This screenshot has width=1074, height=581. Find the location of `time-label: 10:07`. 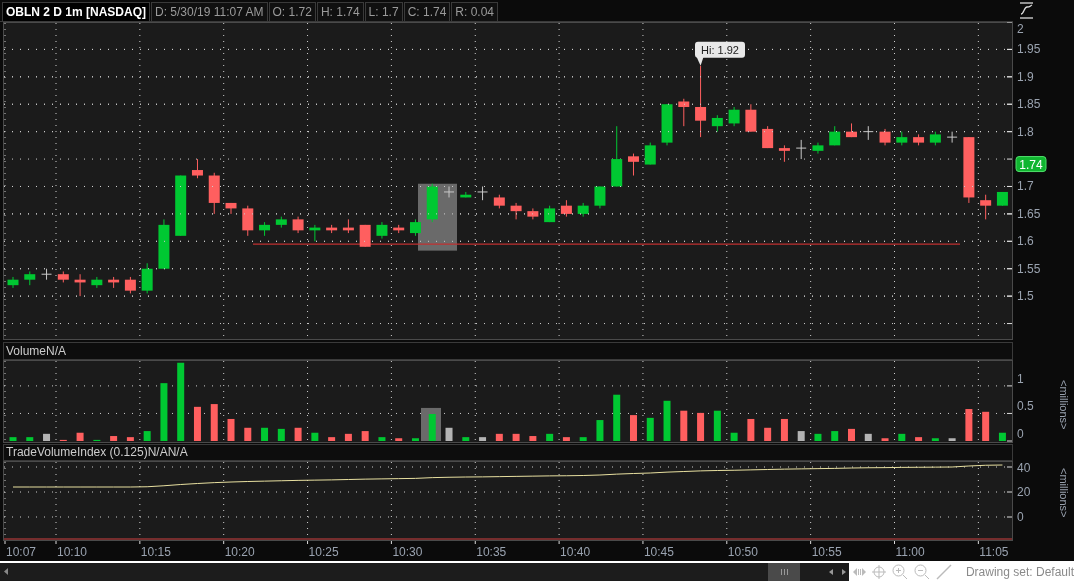

time-label: 10:07 is located at coordinates (21, 552).